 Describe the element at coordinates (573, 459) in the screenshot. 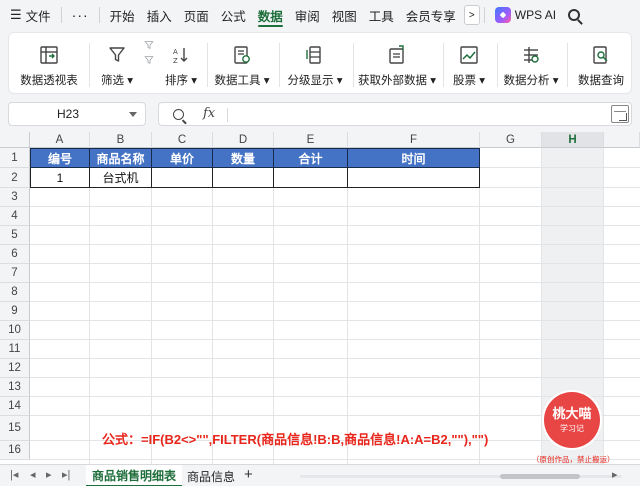

I see `watermark-note: （原创作品，禁止搬运）` at that location.